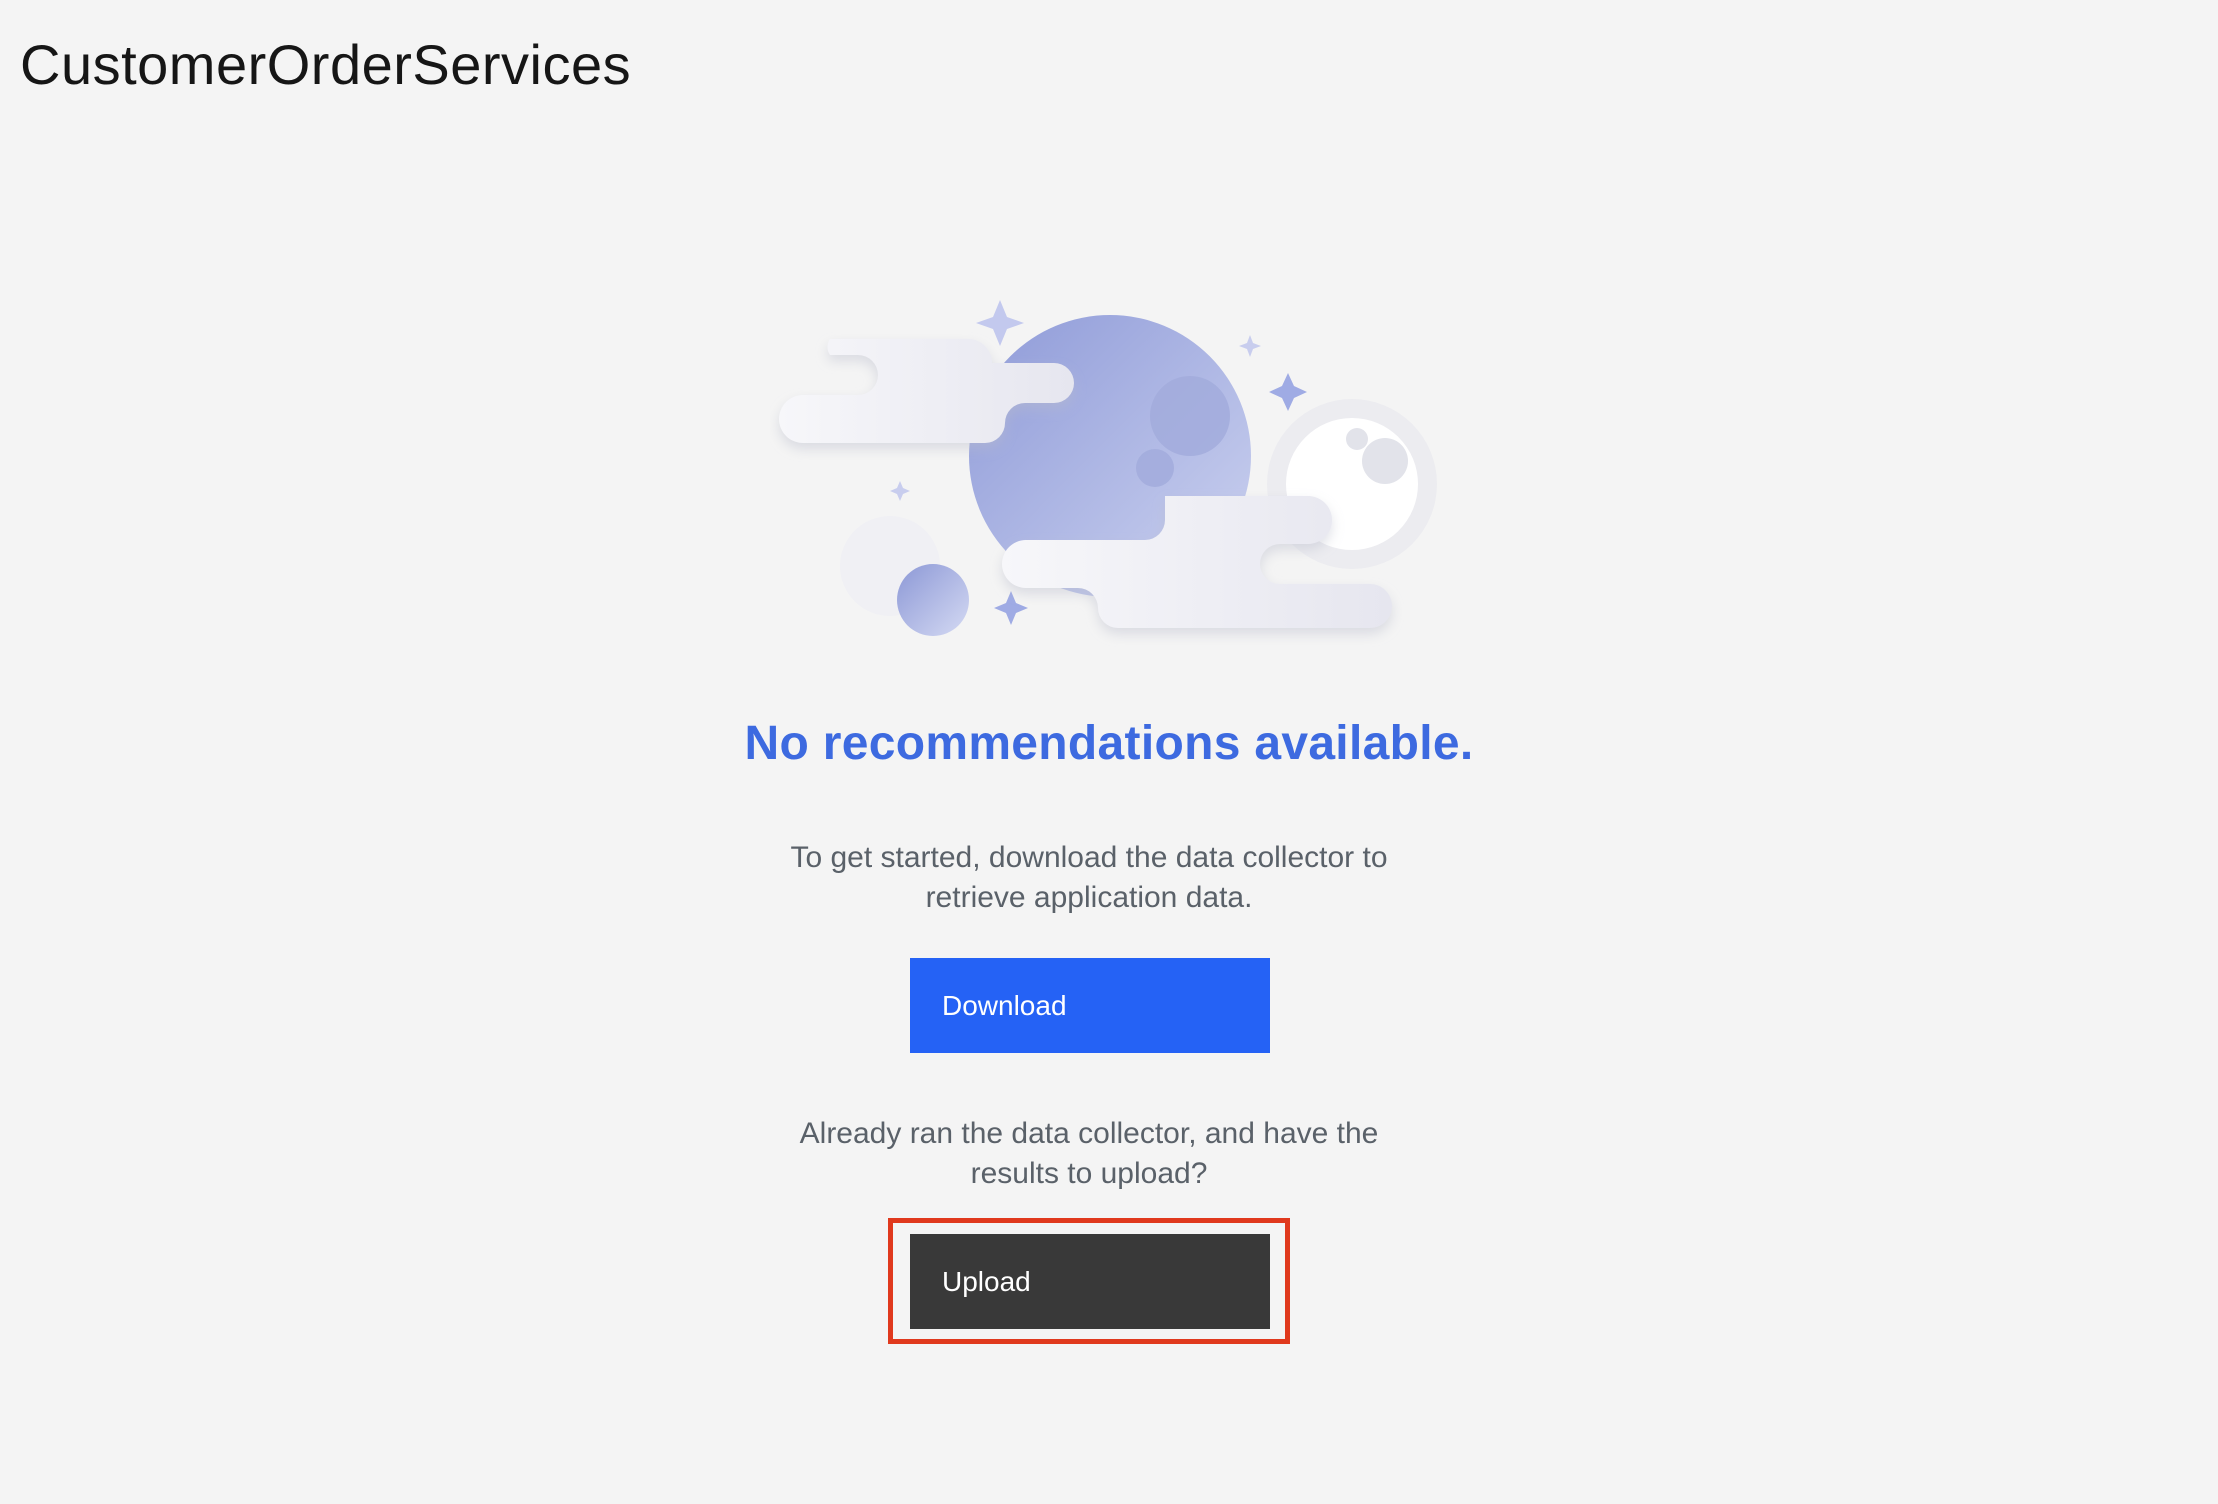  What do you see at coordinates (1090, 1281) in the screenshot?
I see `upload-button: Upload` at bounding box center [1090, 1281].